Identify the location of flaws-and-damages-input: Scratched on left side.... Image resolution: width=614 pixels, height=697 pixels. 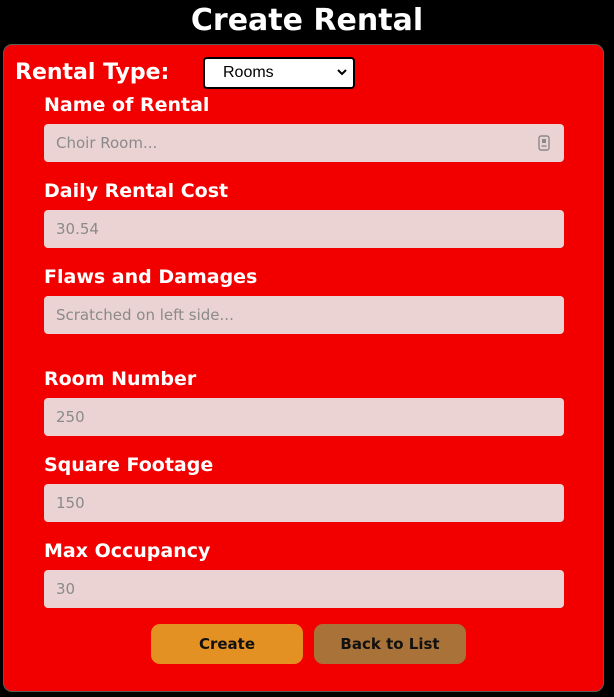
(304, 315).